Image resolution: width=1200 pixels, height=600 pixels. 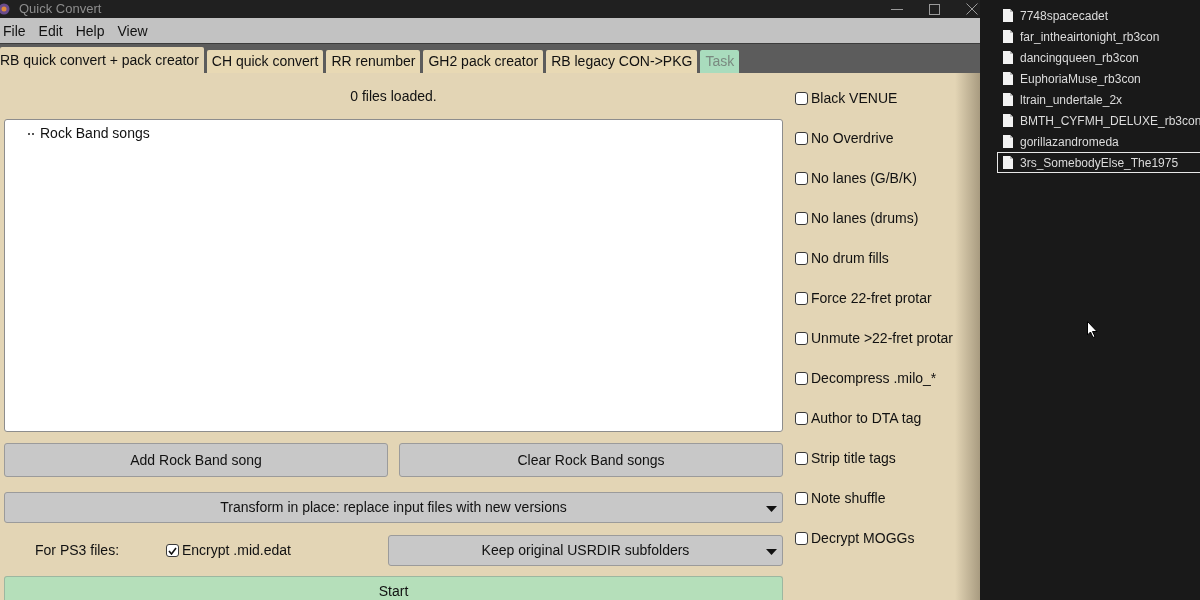 I want to click on window-title: Quick Convert, so click(x=60, y=9).